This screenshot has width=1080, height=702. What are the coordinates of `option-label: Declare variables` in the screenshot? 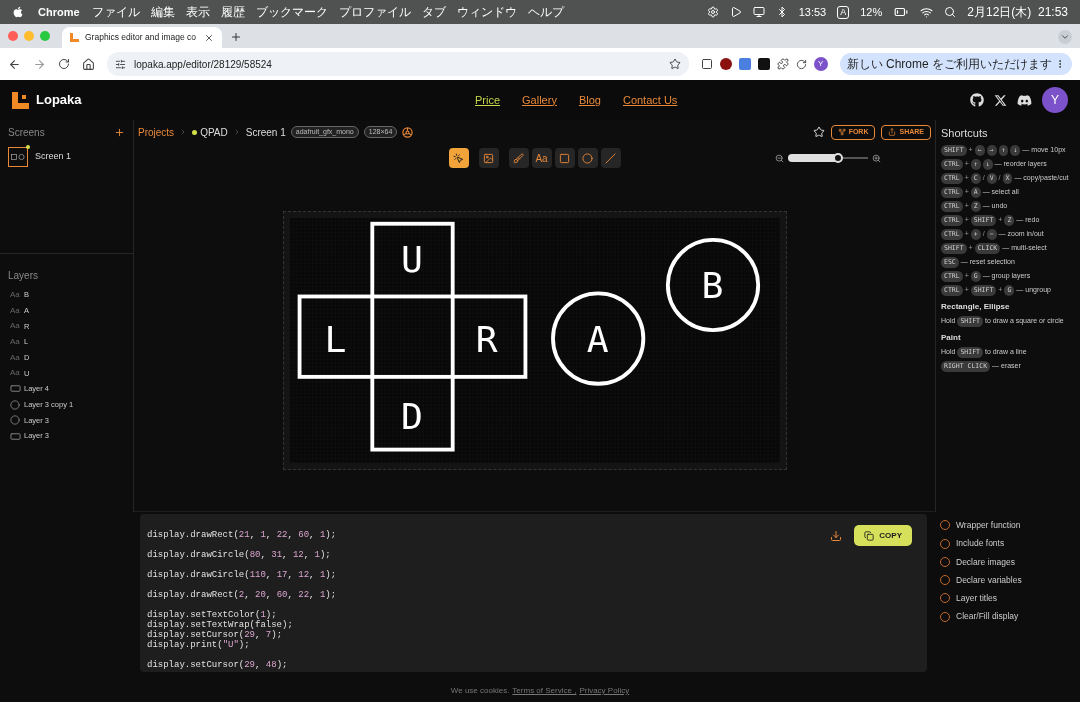 It's located at (989, 580).